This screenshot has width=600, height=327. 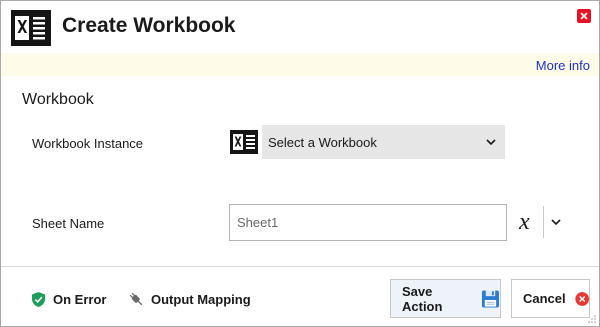 What do you see at coordinates (581, 298) in the screenshot?
I see `cancel-circle-icon` at bounding box center [581, 298].